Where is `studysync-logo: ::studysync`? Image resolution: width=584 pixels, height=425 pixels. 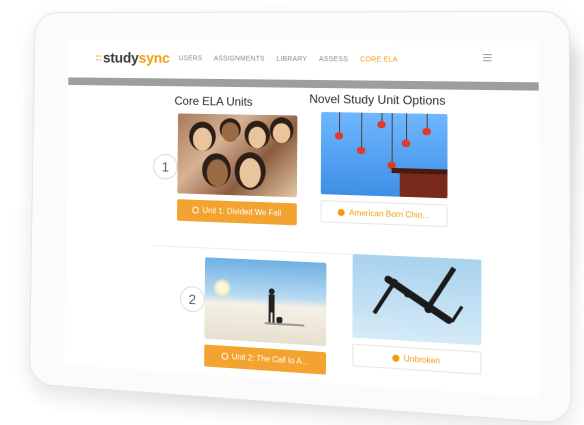
studysync-logo: ::studysync is located at coordinates (133, 58).